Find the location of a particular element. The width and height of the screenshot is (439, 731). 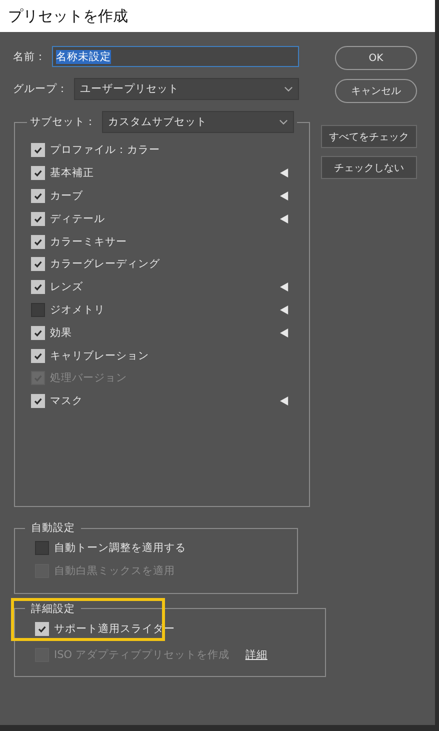

checkbox-option: ジオメトリ is located at coordinates (68, 309).